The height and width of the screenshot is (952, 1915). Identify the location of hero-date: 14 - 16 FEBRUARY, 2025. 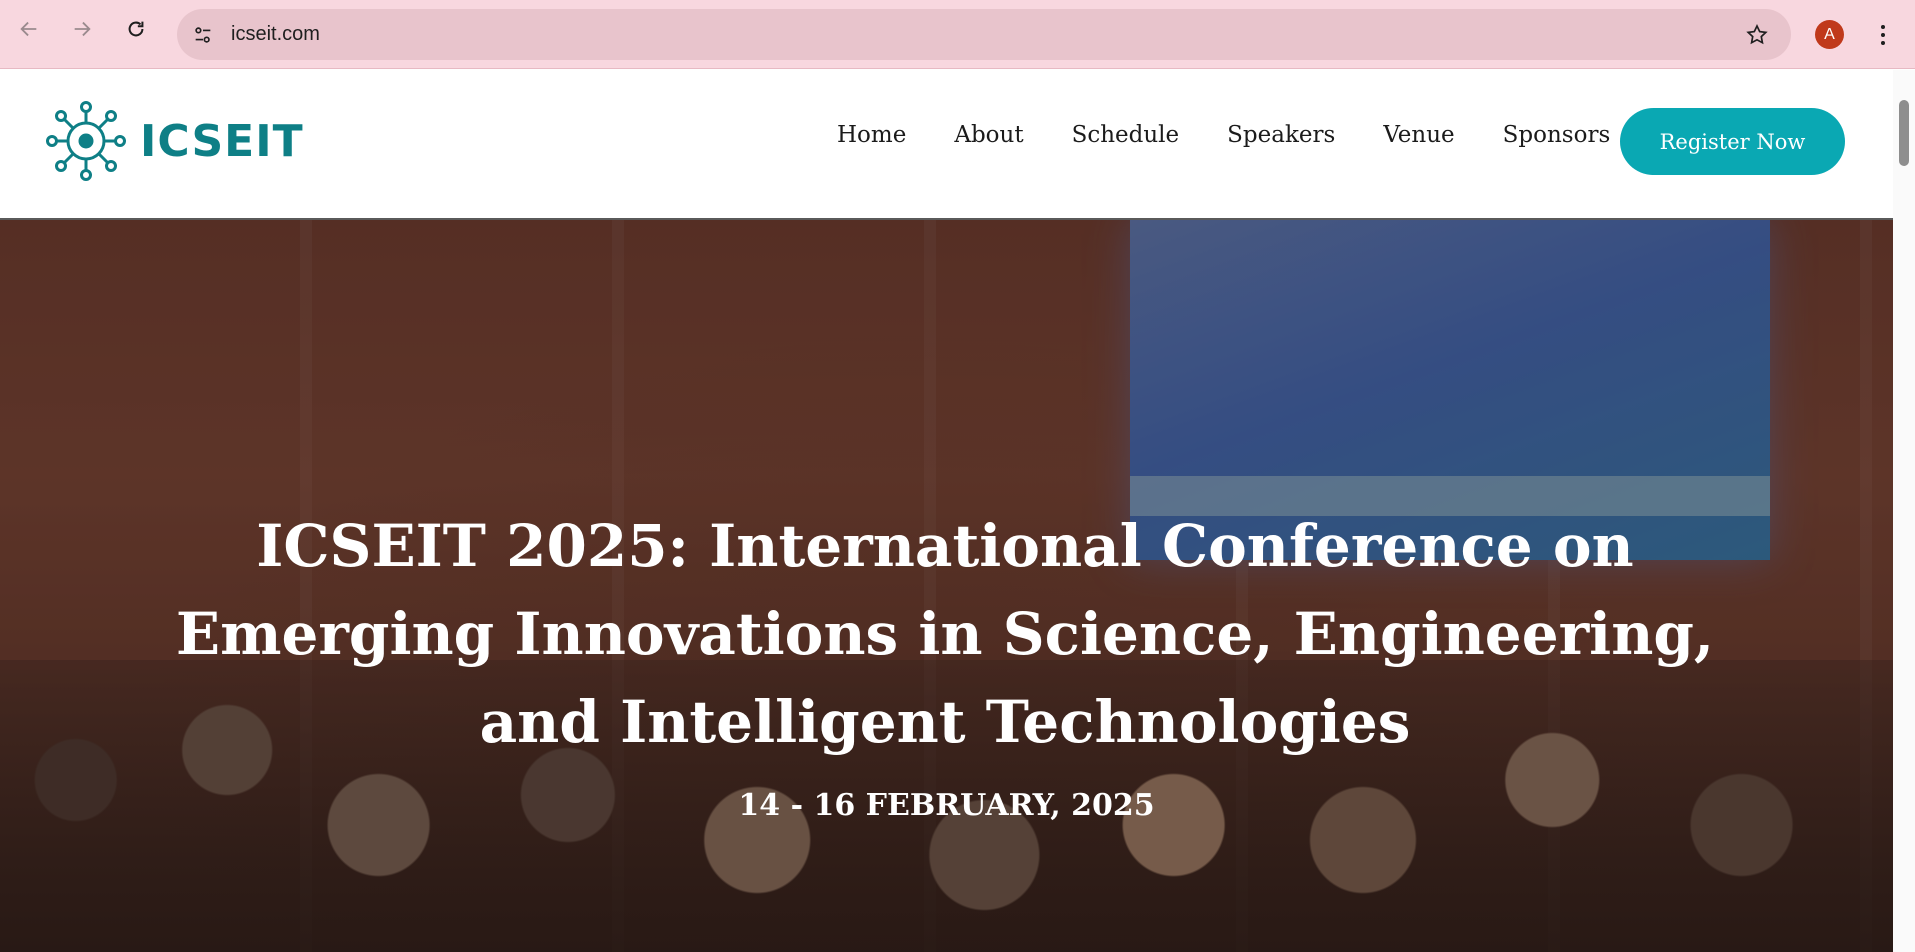
(946, 805).